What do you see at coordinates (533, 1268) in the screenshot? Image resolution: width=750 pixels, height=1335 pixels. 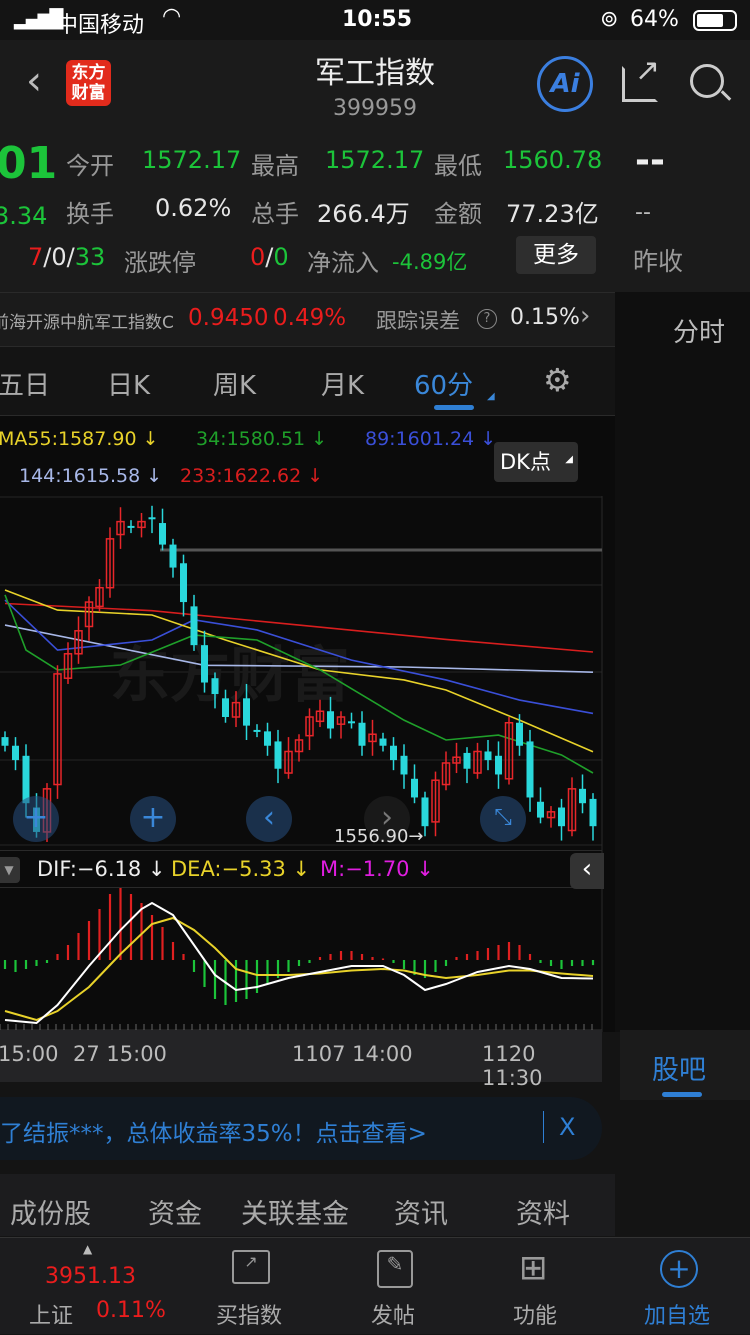 I see `grid-apps-icon: ⊞` at bounding box center [533, 1268].